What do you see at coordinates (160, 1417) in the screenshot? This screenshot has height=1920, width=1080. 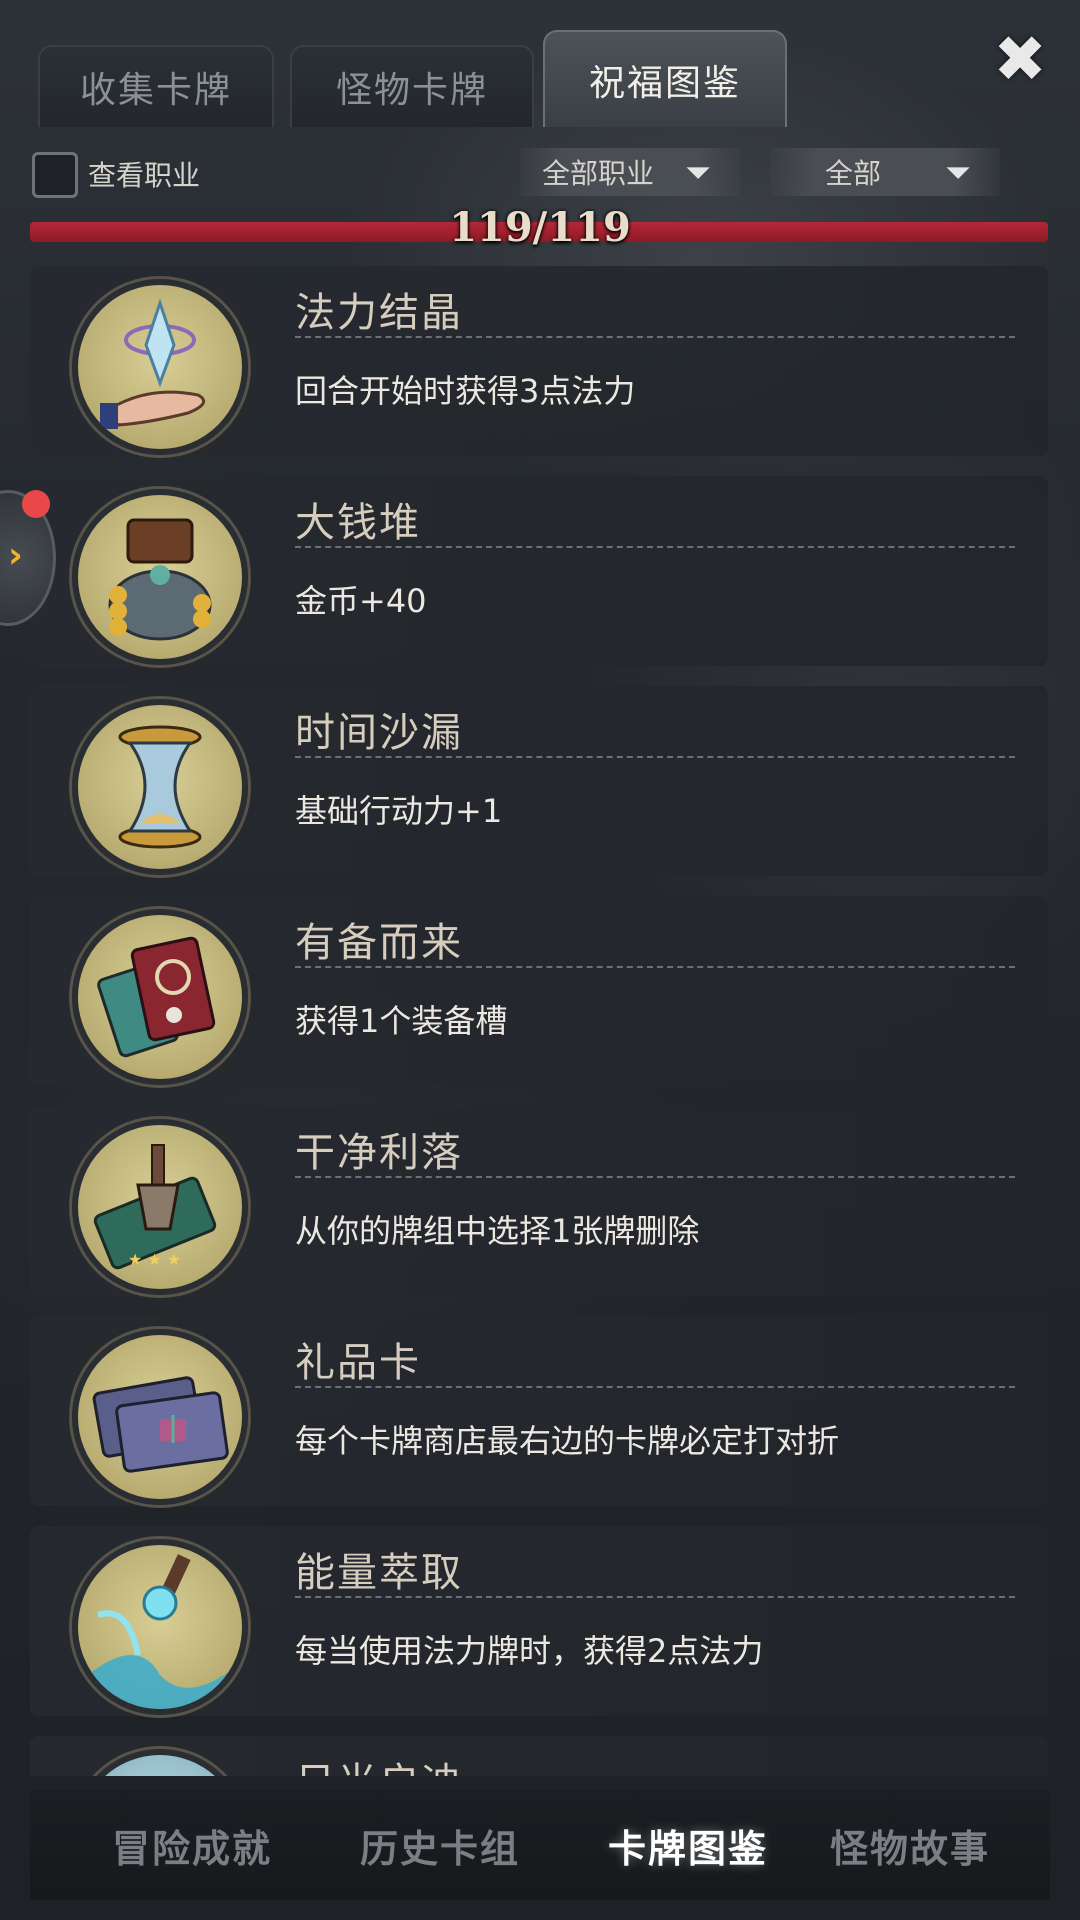 I see `gift-card-icon` at bounding box center [160, 1417].